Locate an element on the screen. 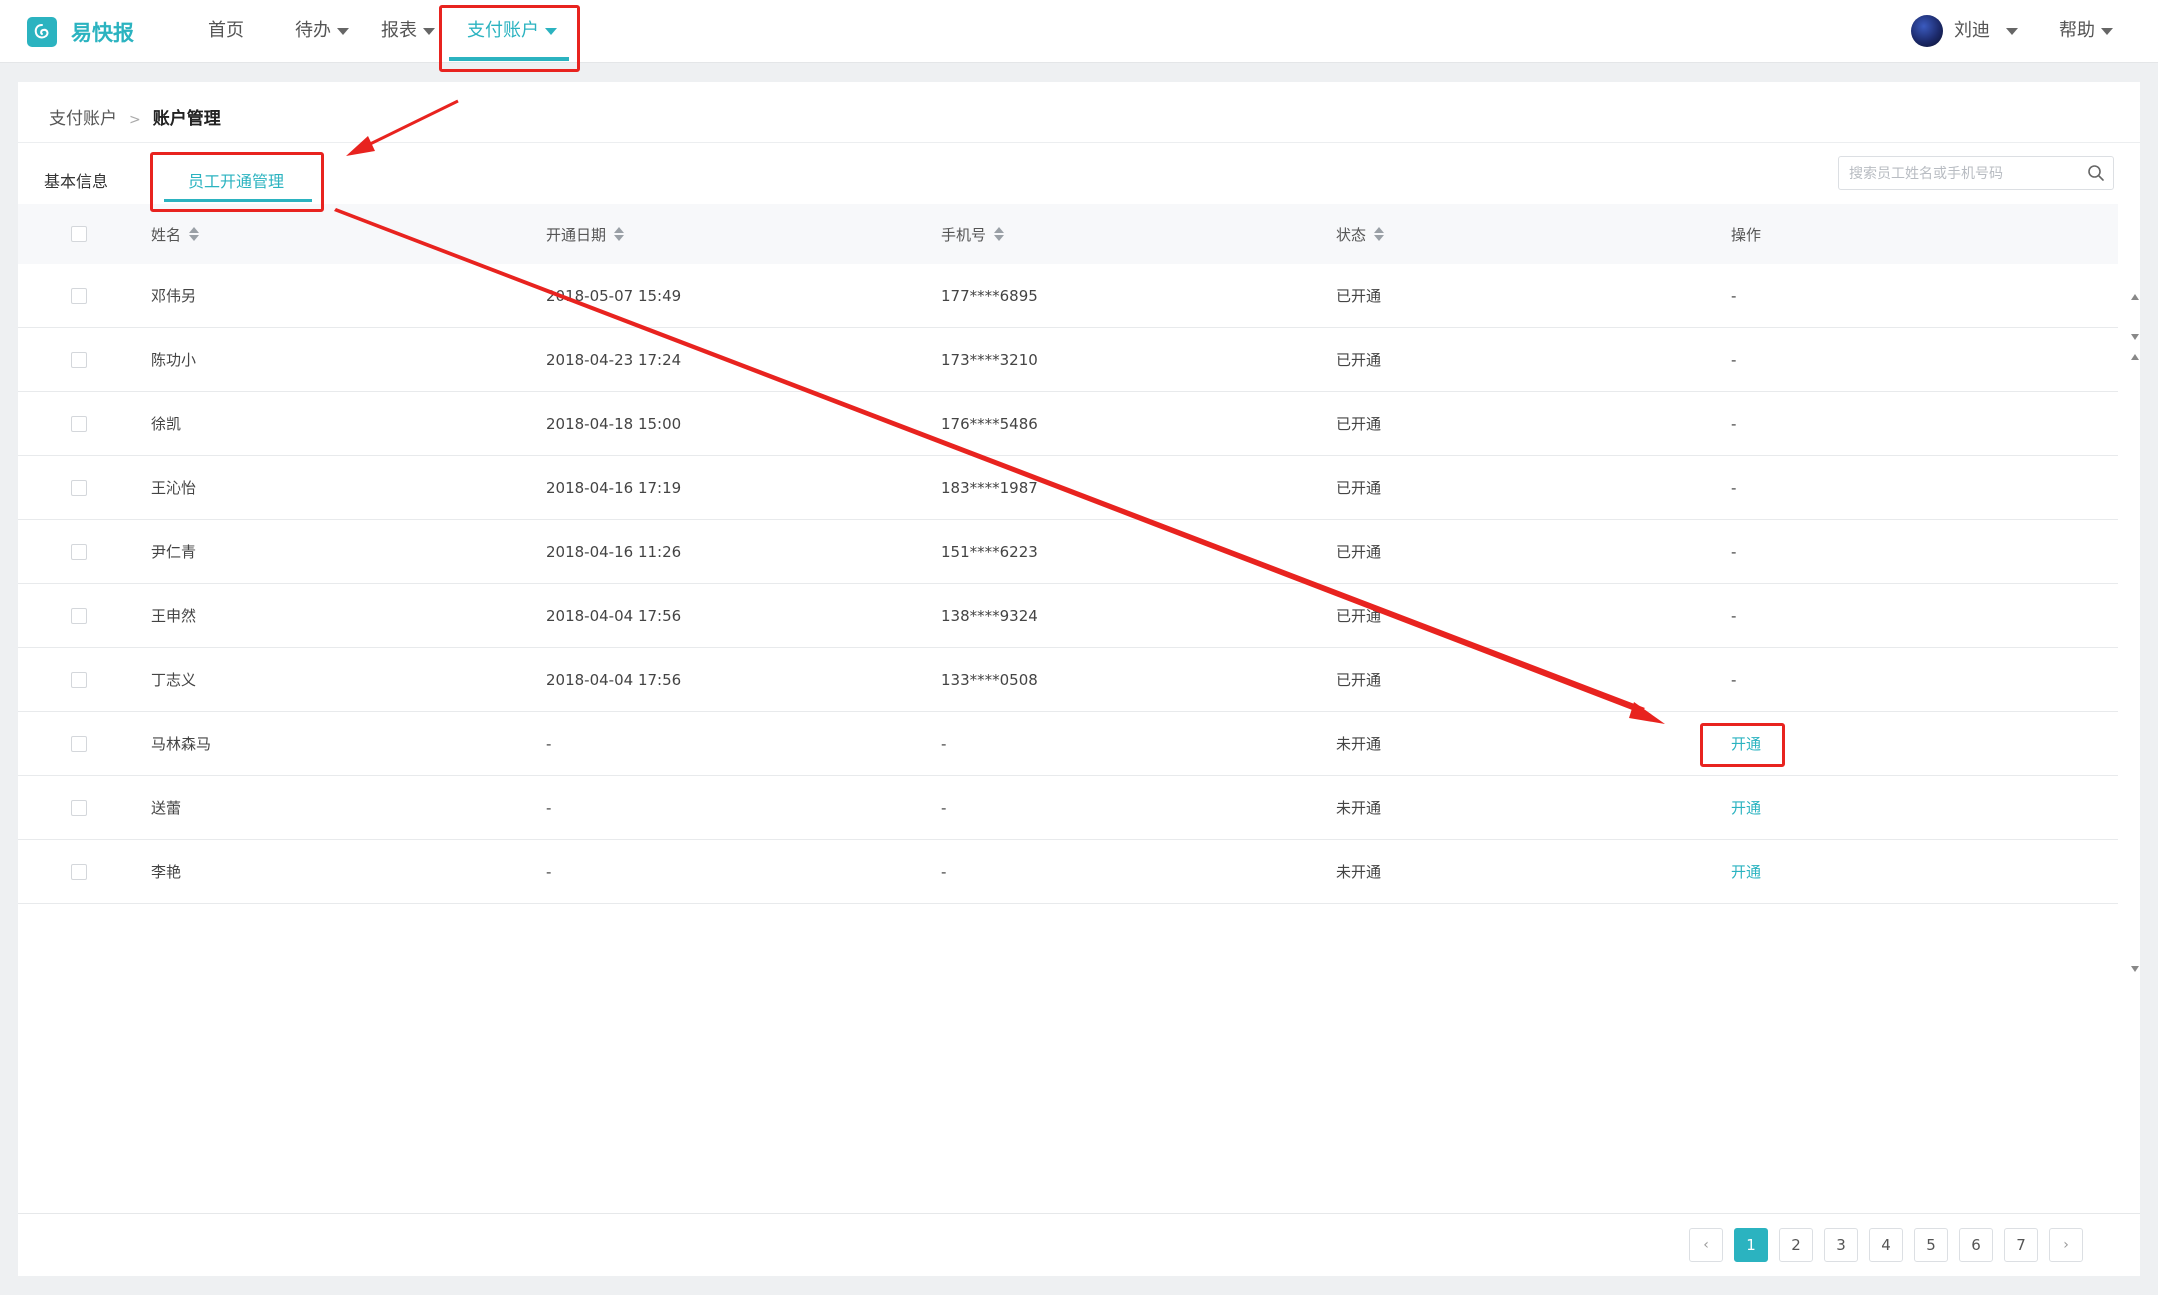  nav-item-label: 报表 is located at coordinates (399, 30).